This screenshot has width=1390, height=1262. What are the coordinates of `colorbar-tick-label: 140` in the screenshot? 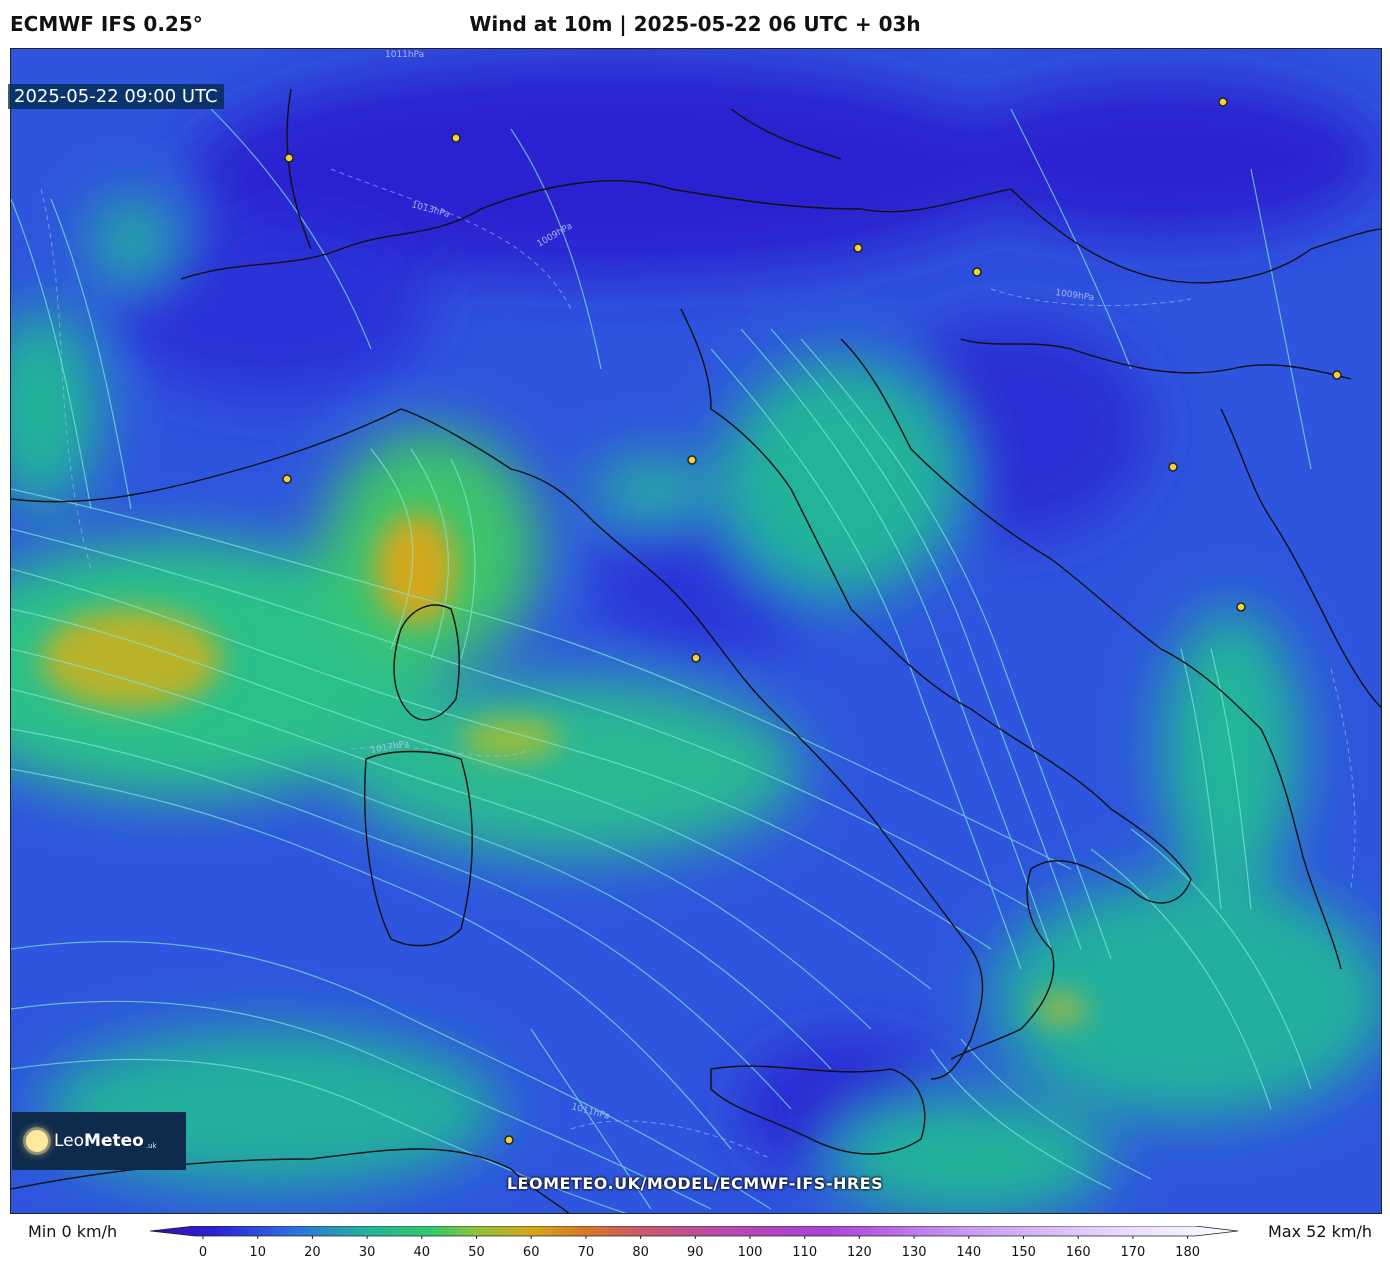 It's located at (968, 1252).